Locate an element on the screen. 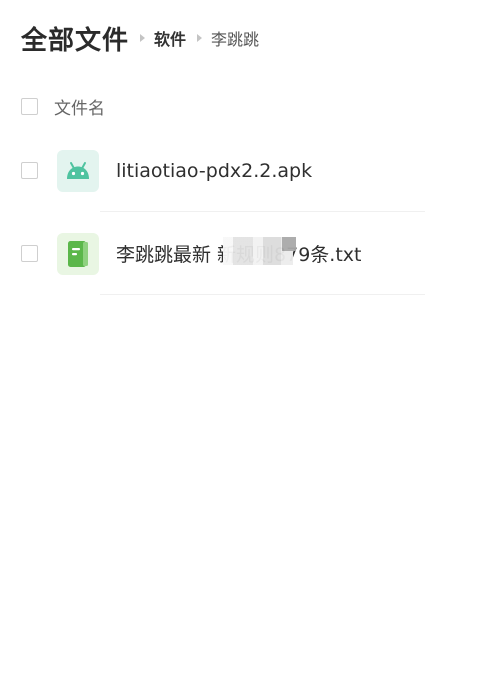 The width and height of the screenshot is (488, 681). file-row: litiaotiao-pdx2.2.apk is located at coordinates (244, 170).